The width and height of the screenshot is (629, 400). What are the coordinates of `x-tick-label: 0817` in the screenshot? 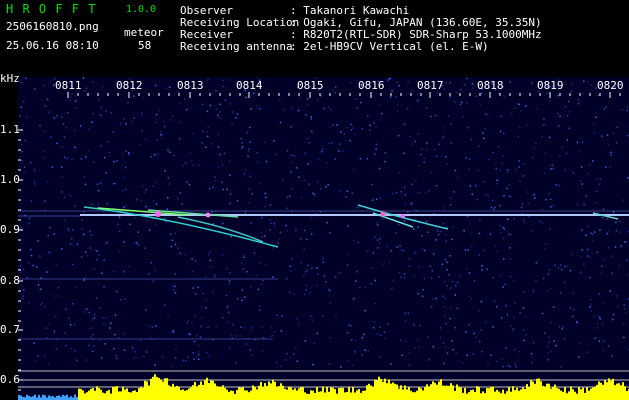 It's located at (430, 85).